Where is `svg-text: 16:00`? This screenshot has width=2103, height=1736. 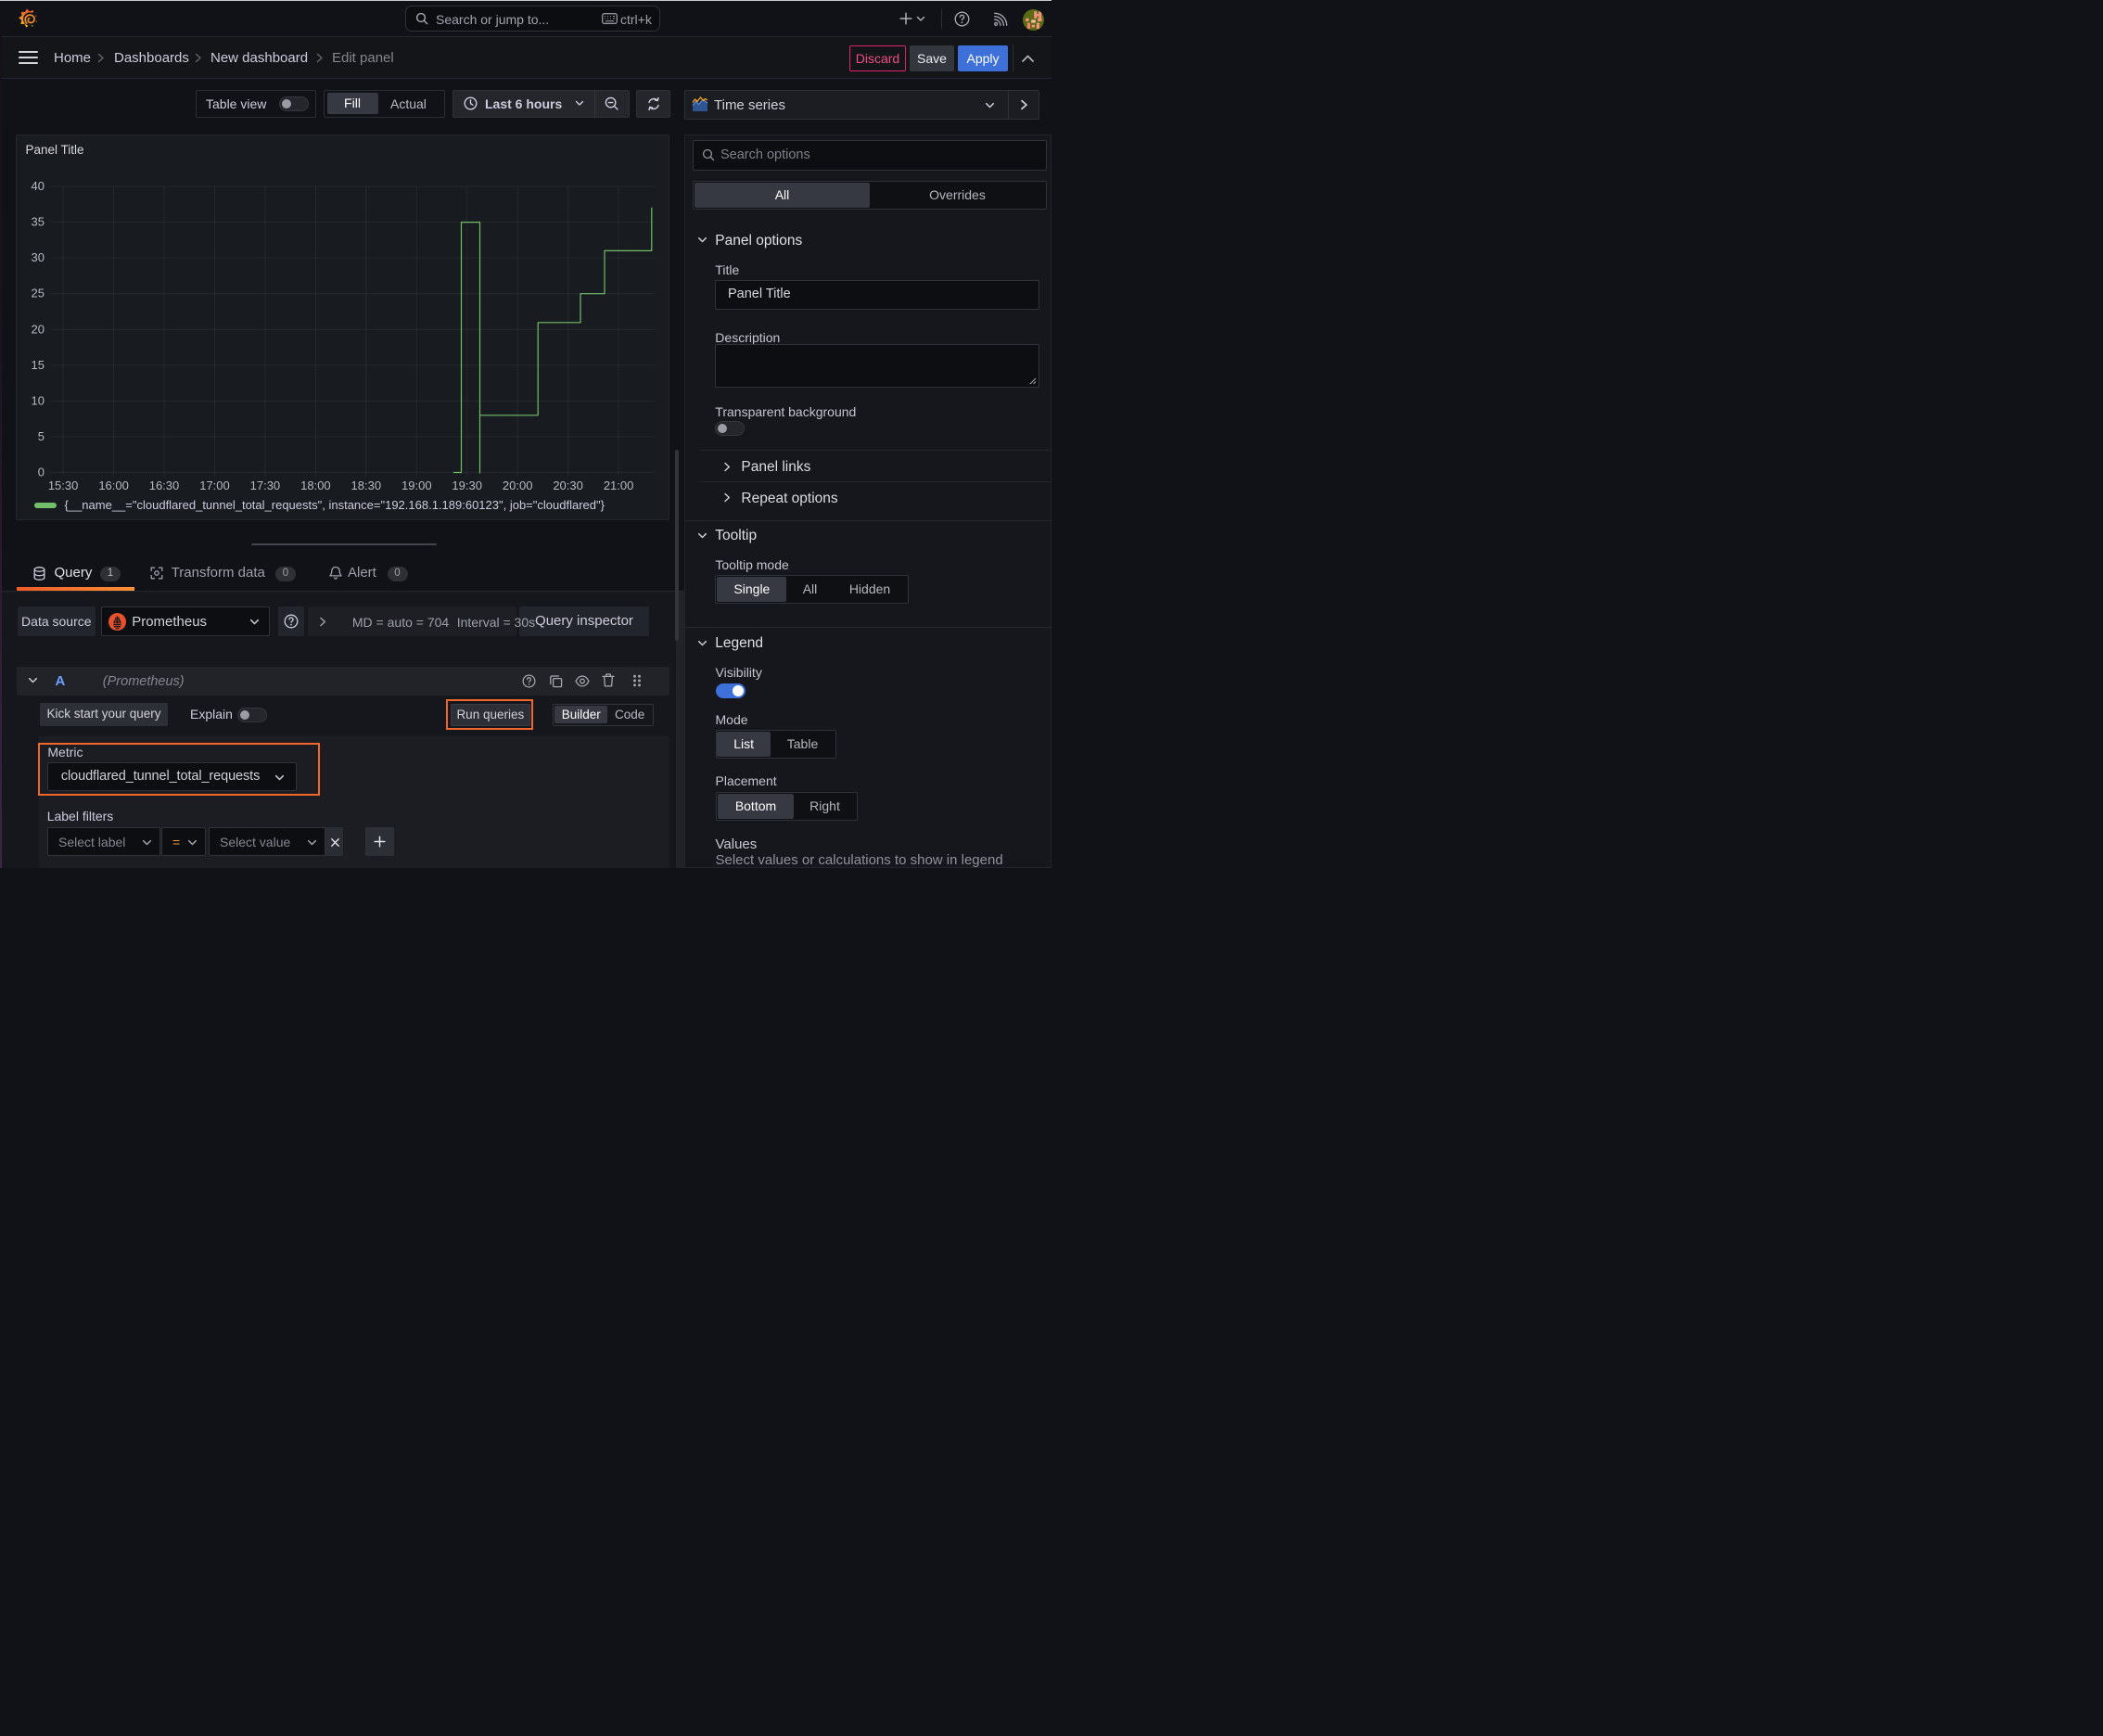 svg-text: 16:00 is located at coordinates (113, 485).